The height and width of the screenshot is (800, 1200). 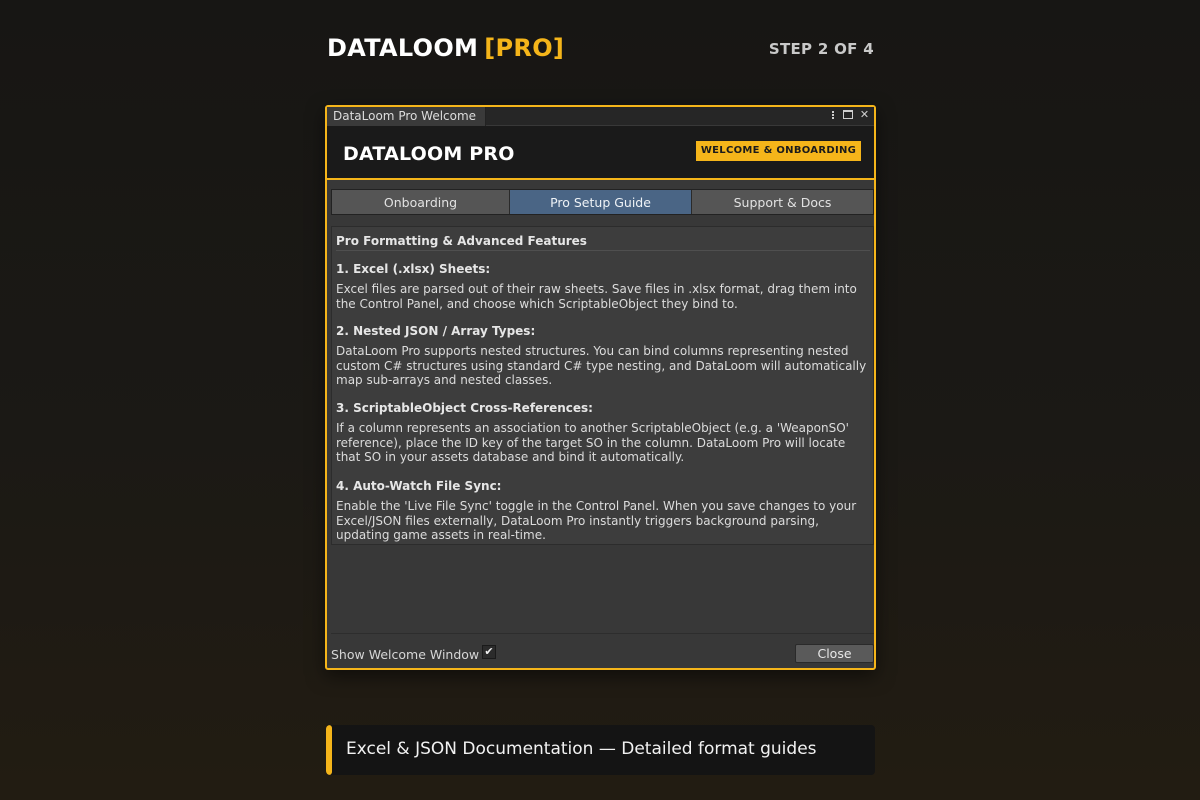 What do you see at coordinates (603, 242) in the screenshot?
I see `content-title: Pro Formatting & Advanced Features` at bounding box center [603, 242].